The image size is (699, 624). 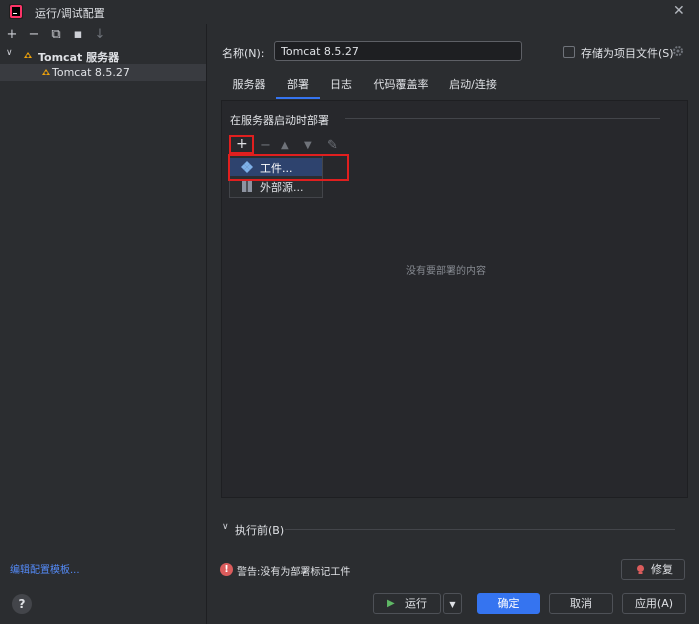 What do you see at coordinates (79, 57) in the screenshot?
I see `tree-group-label: Tomcat 服务器` at bounding box center [79, 57].